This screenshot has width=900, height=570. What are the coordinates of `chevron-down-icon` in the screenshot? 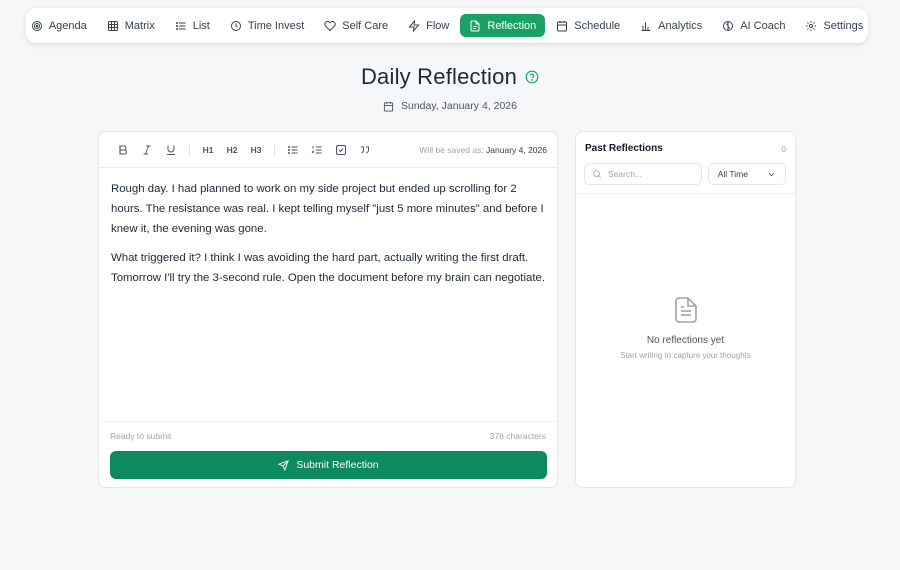 It's located at (771, 174).